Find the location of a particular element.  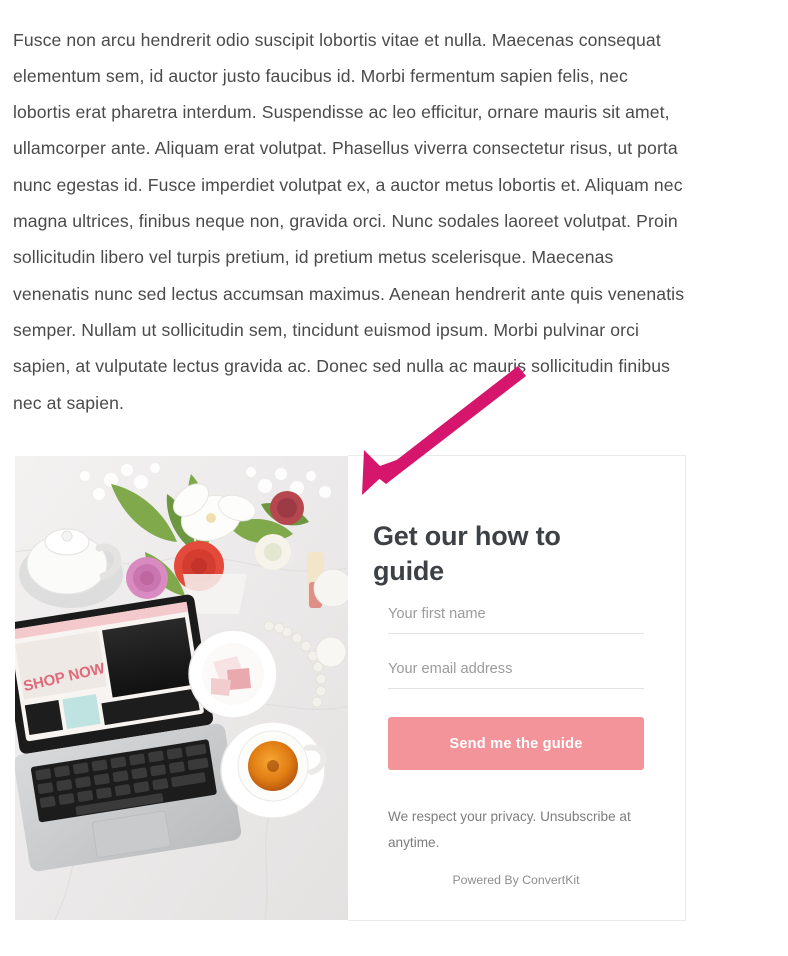

first-name-input is located at coordinates (516, 617).